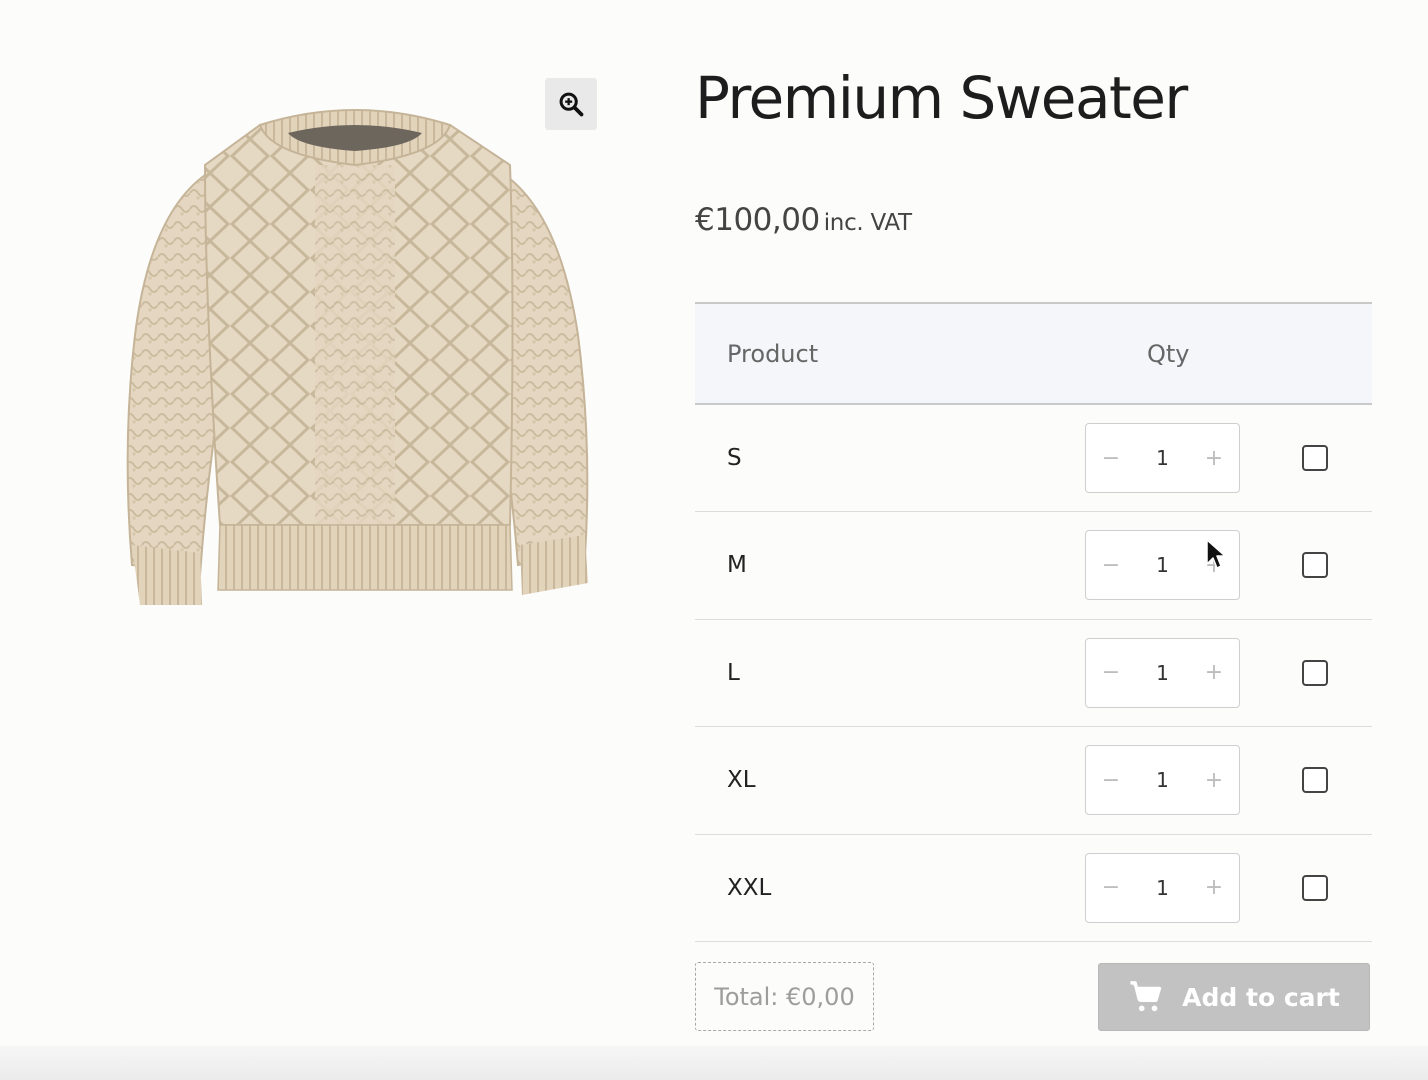 The width and height of the screenshot is (1428, 1080). Describe the element at coordinates (1216, 554) in the screenshot. I see `mouse-pointer-icon` at that location.